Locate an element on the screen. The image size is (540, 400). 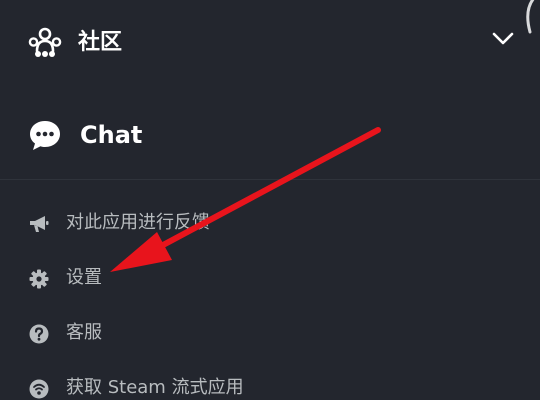
chat-label: Chat is located at coordinates (111, 135).